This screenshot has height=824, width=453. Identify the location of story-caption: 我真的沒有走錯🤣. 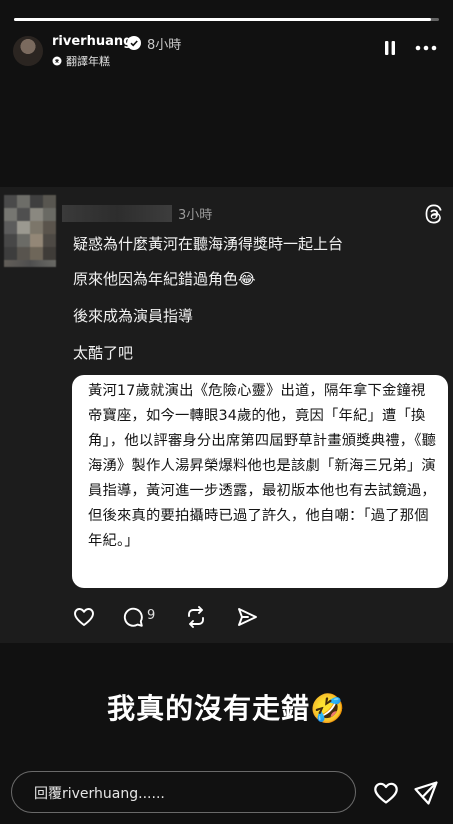
(226, 708).